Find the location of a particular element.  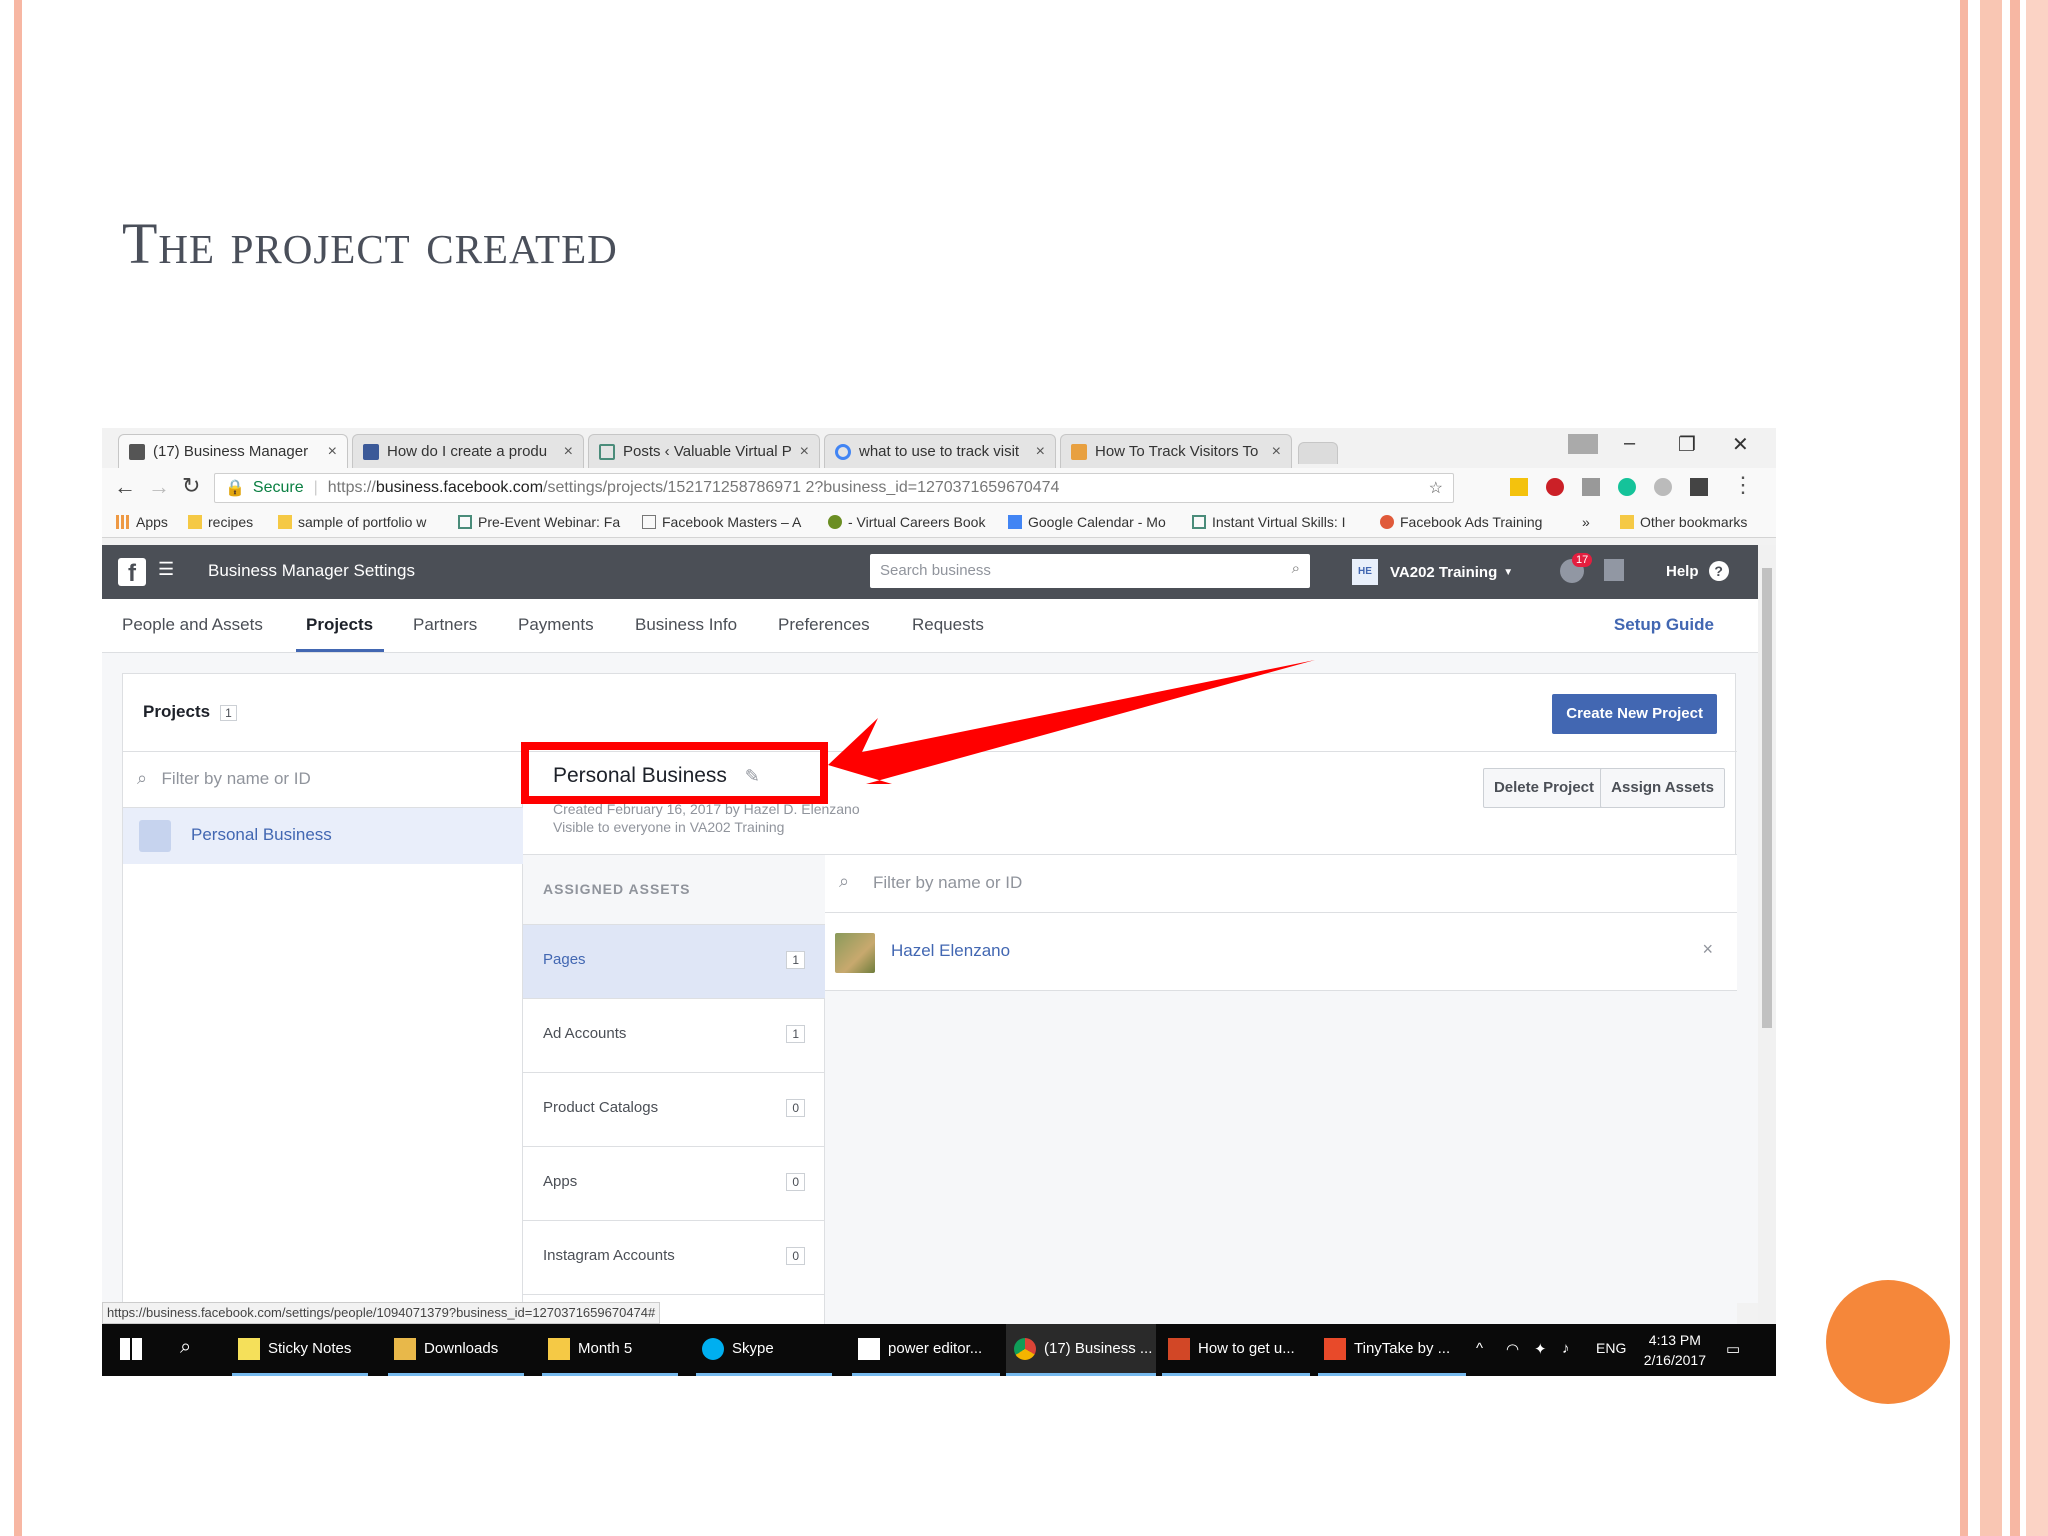

annotation-arrow is located at coordinates (1071, 722).